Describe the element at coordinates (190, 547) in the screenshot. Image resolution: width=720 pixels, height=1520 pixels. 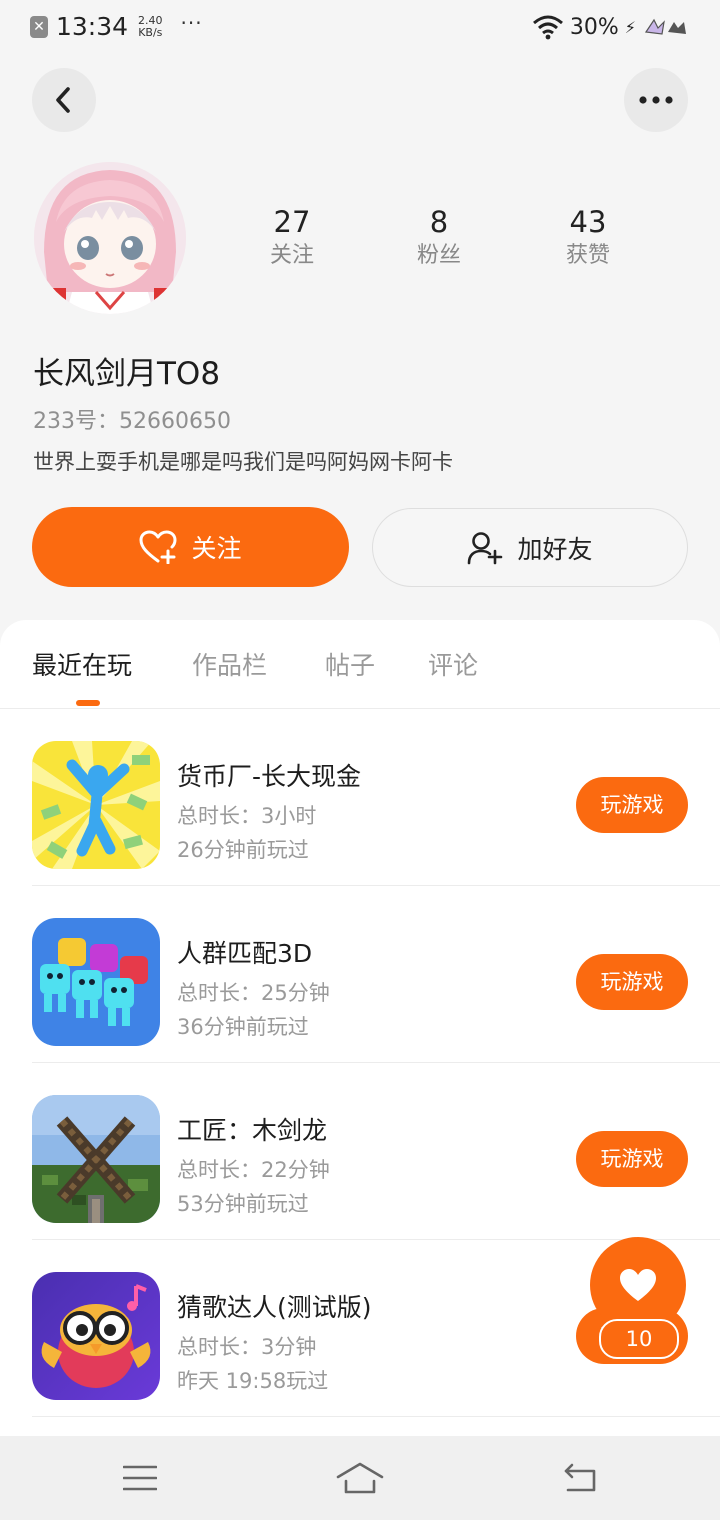
I see `follow-button: 关注` at that location.